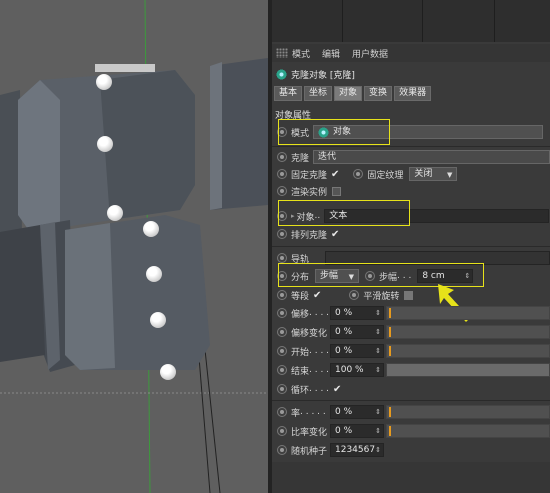 Image resolution: width=550 pixels, height=493 pixels. What do you see at coordinates (337, 191) in the screenshot?
I see `render-instance-checkbox` at bounding box center [337, 191].